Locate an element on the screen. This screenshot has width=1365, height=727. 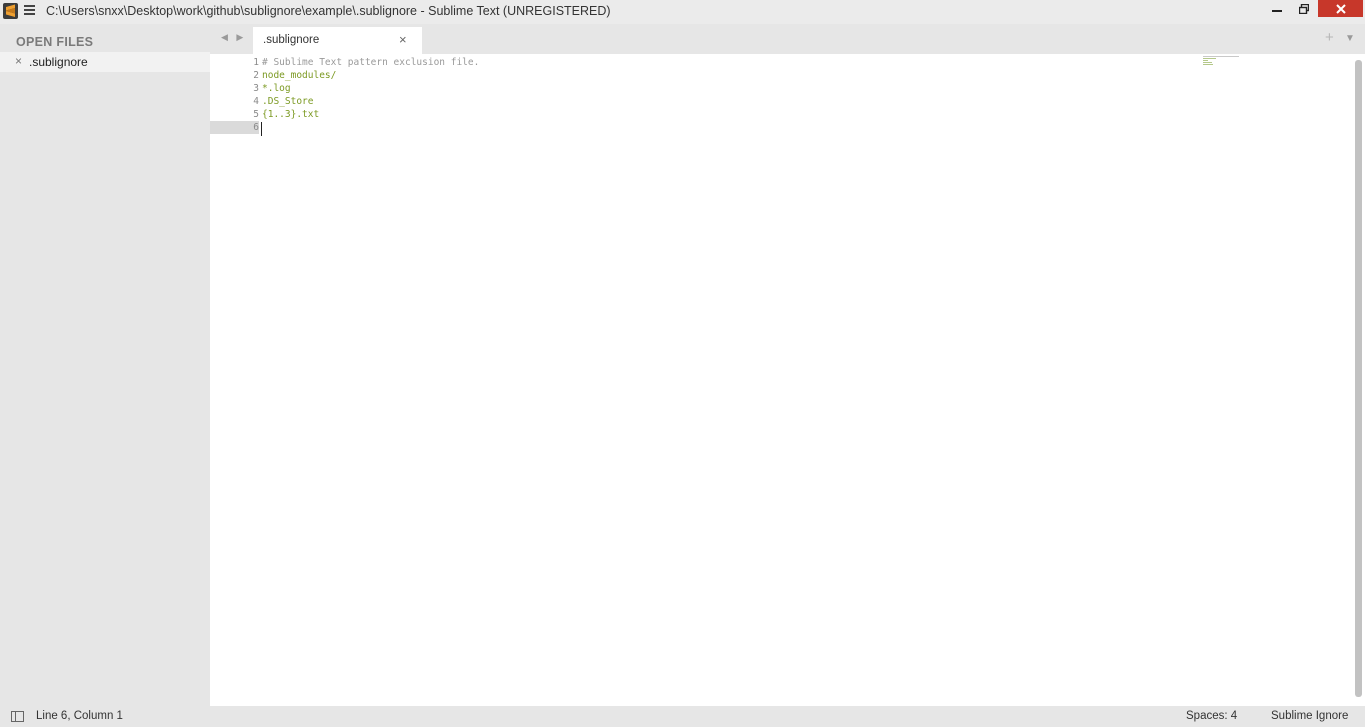
line-number: 4 is located at coordinates (256, 101).